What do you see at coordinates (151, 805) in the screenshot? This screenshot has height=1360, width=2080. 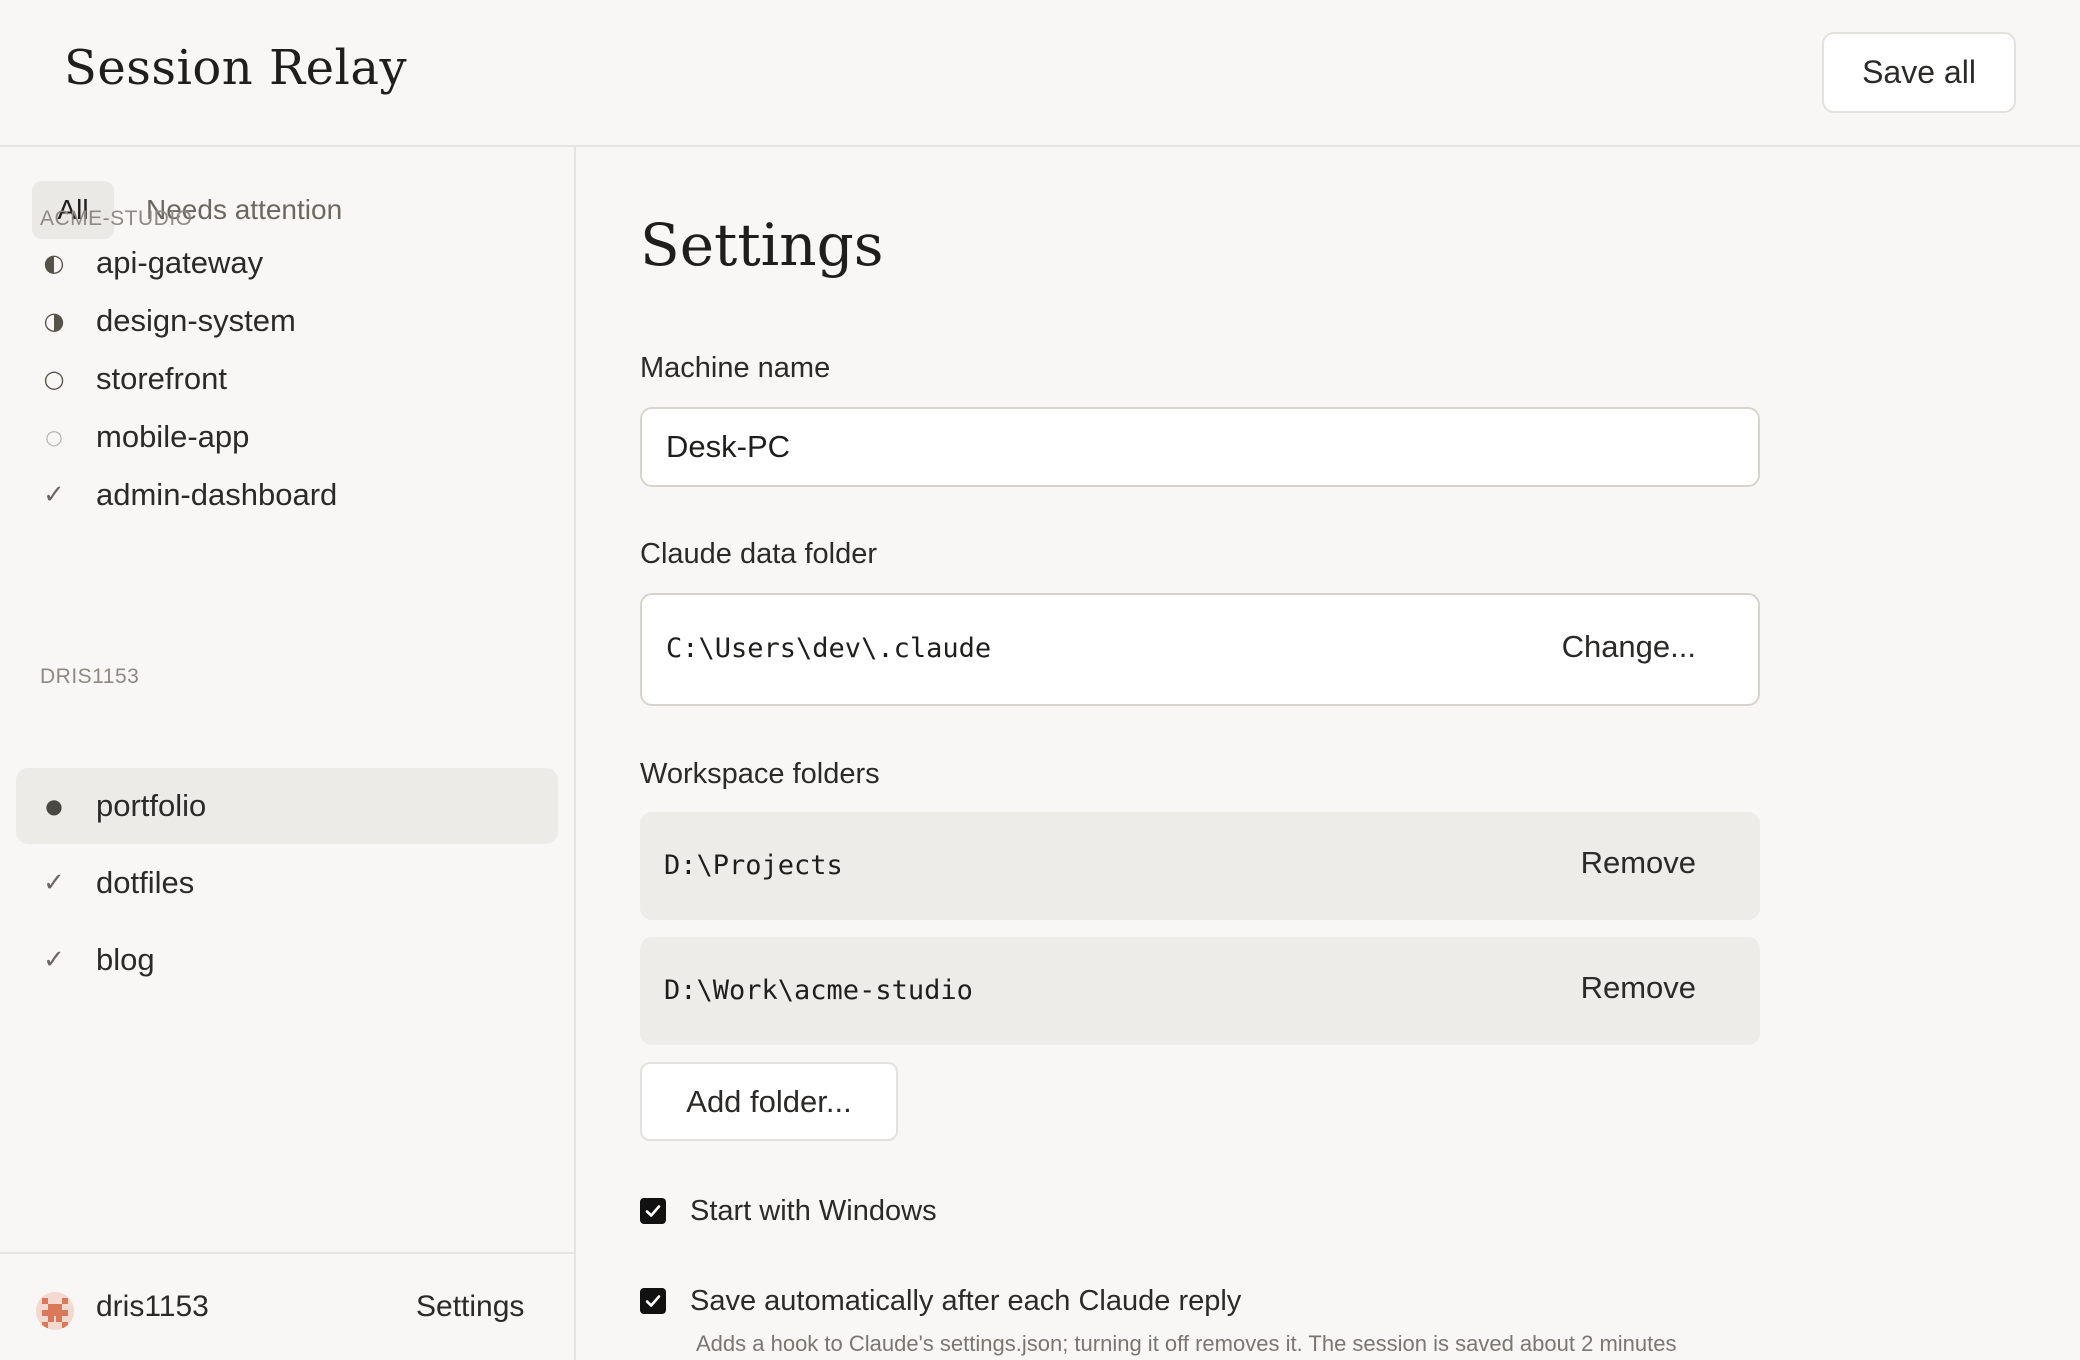 I see `sidebar-item-label: portfolio` at bounding box center [151, 805].